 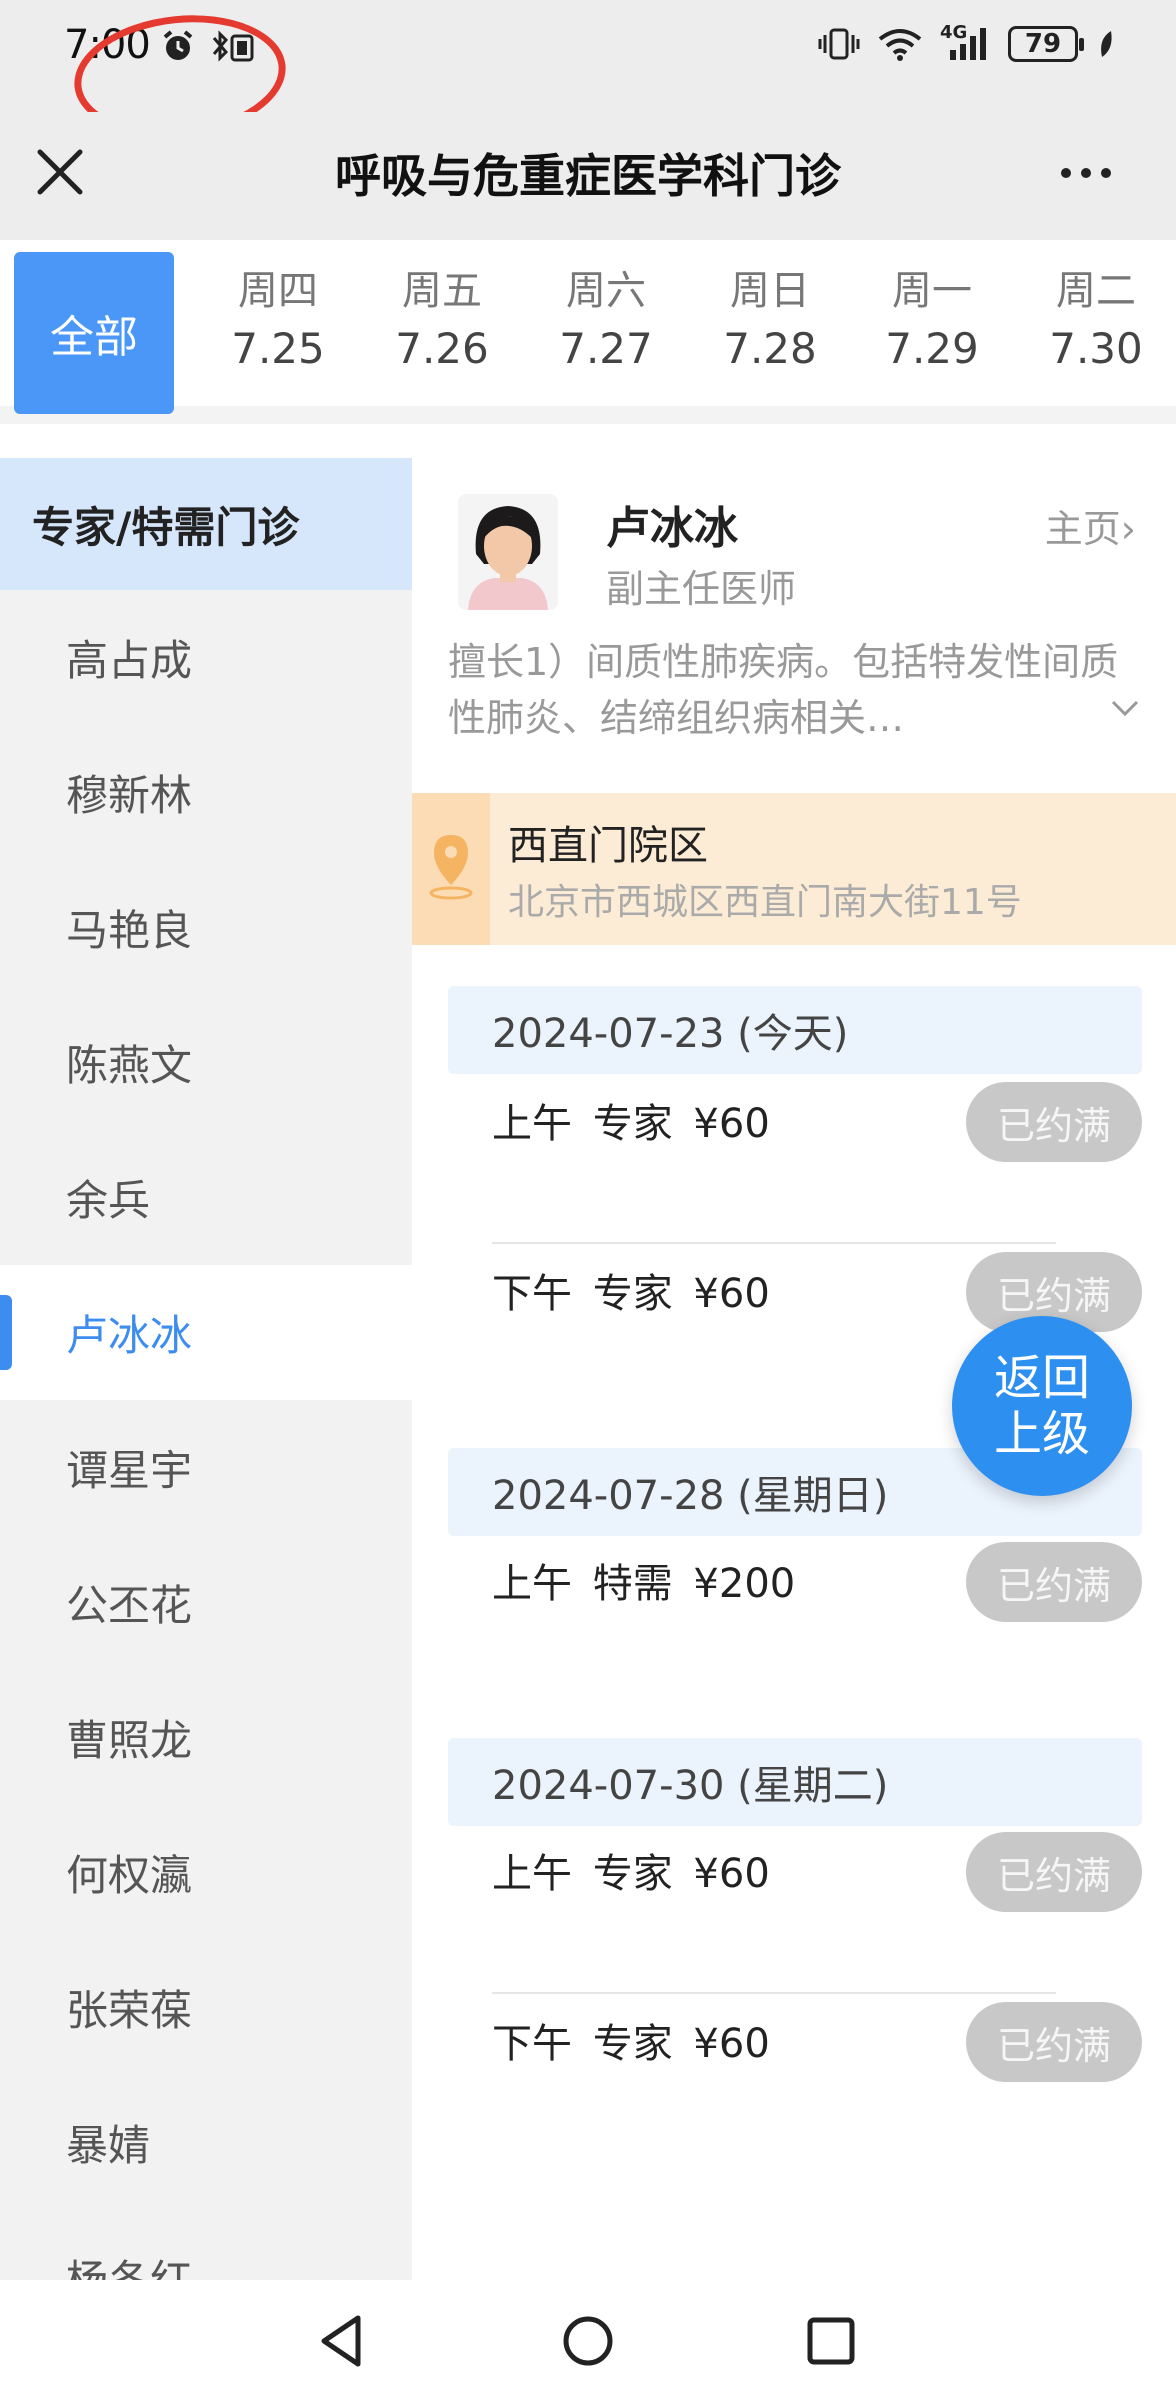 I want to click on sidebar-item-doctor: 谭星宇, so click(x=206, y=1467).